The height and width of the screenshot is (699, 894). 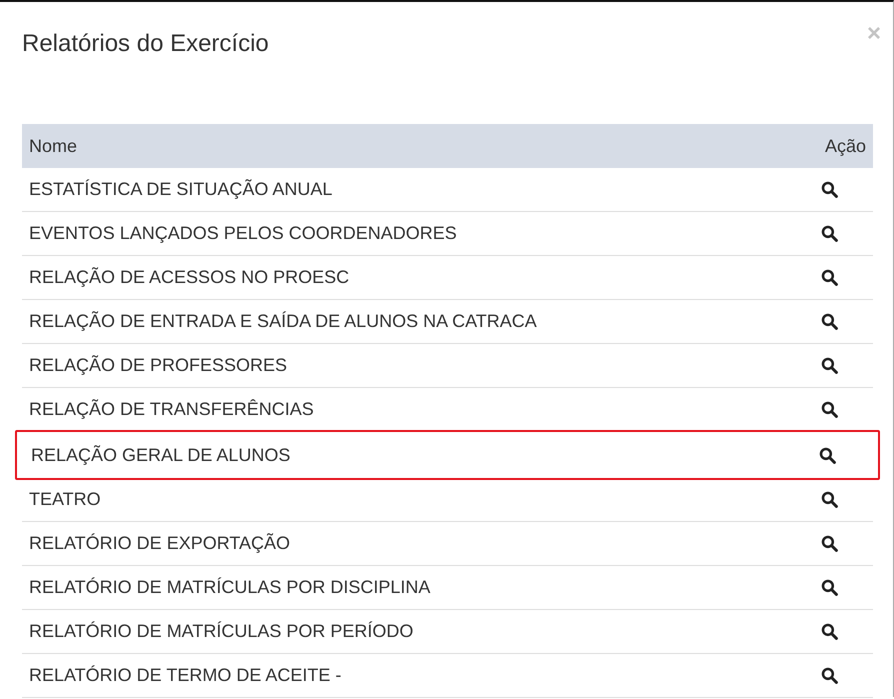 I want to click on report-name: RELAÇÃO DE ACESSOS NO PROESC, so click(x=189, y=277).